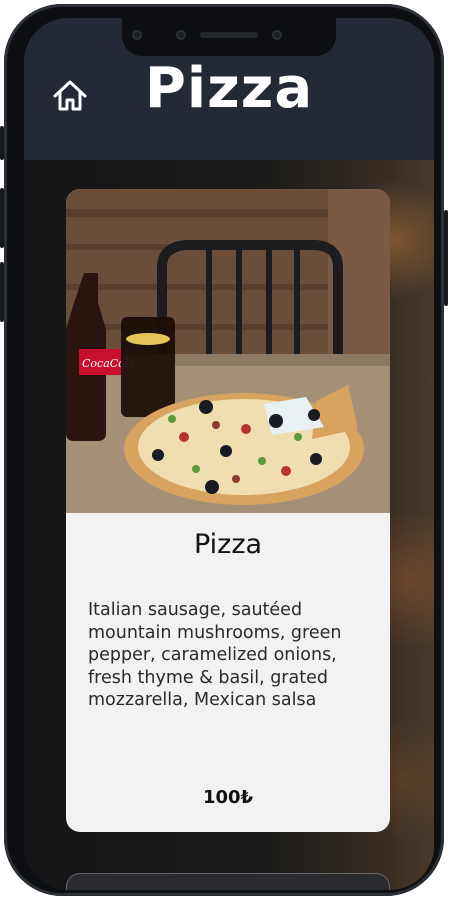  I want to click on front-camera, so click(181, 35).